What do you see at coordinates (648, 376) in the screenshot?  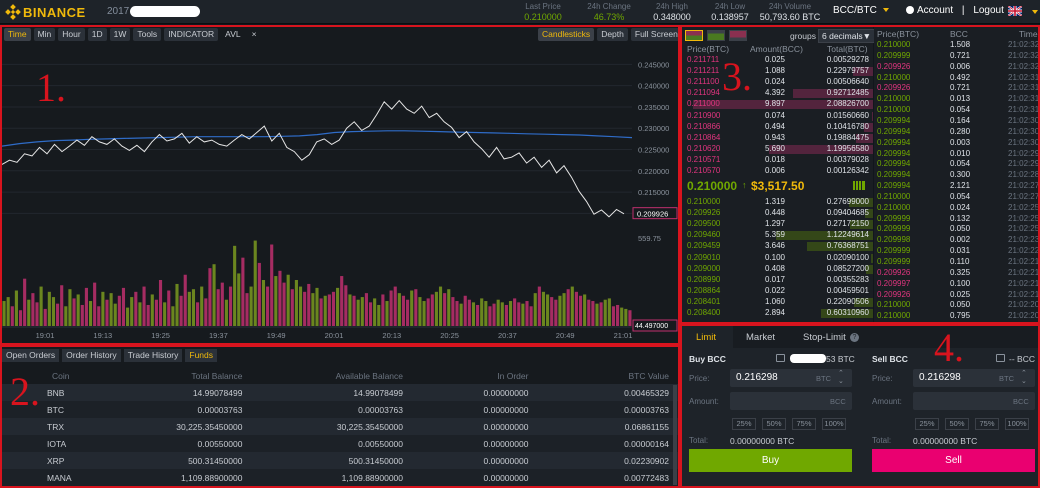 I see `table-header-cell: BTC Value` at bounding box center [648, 376].